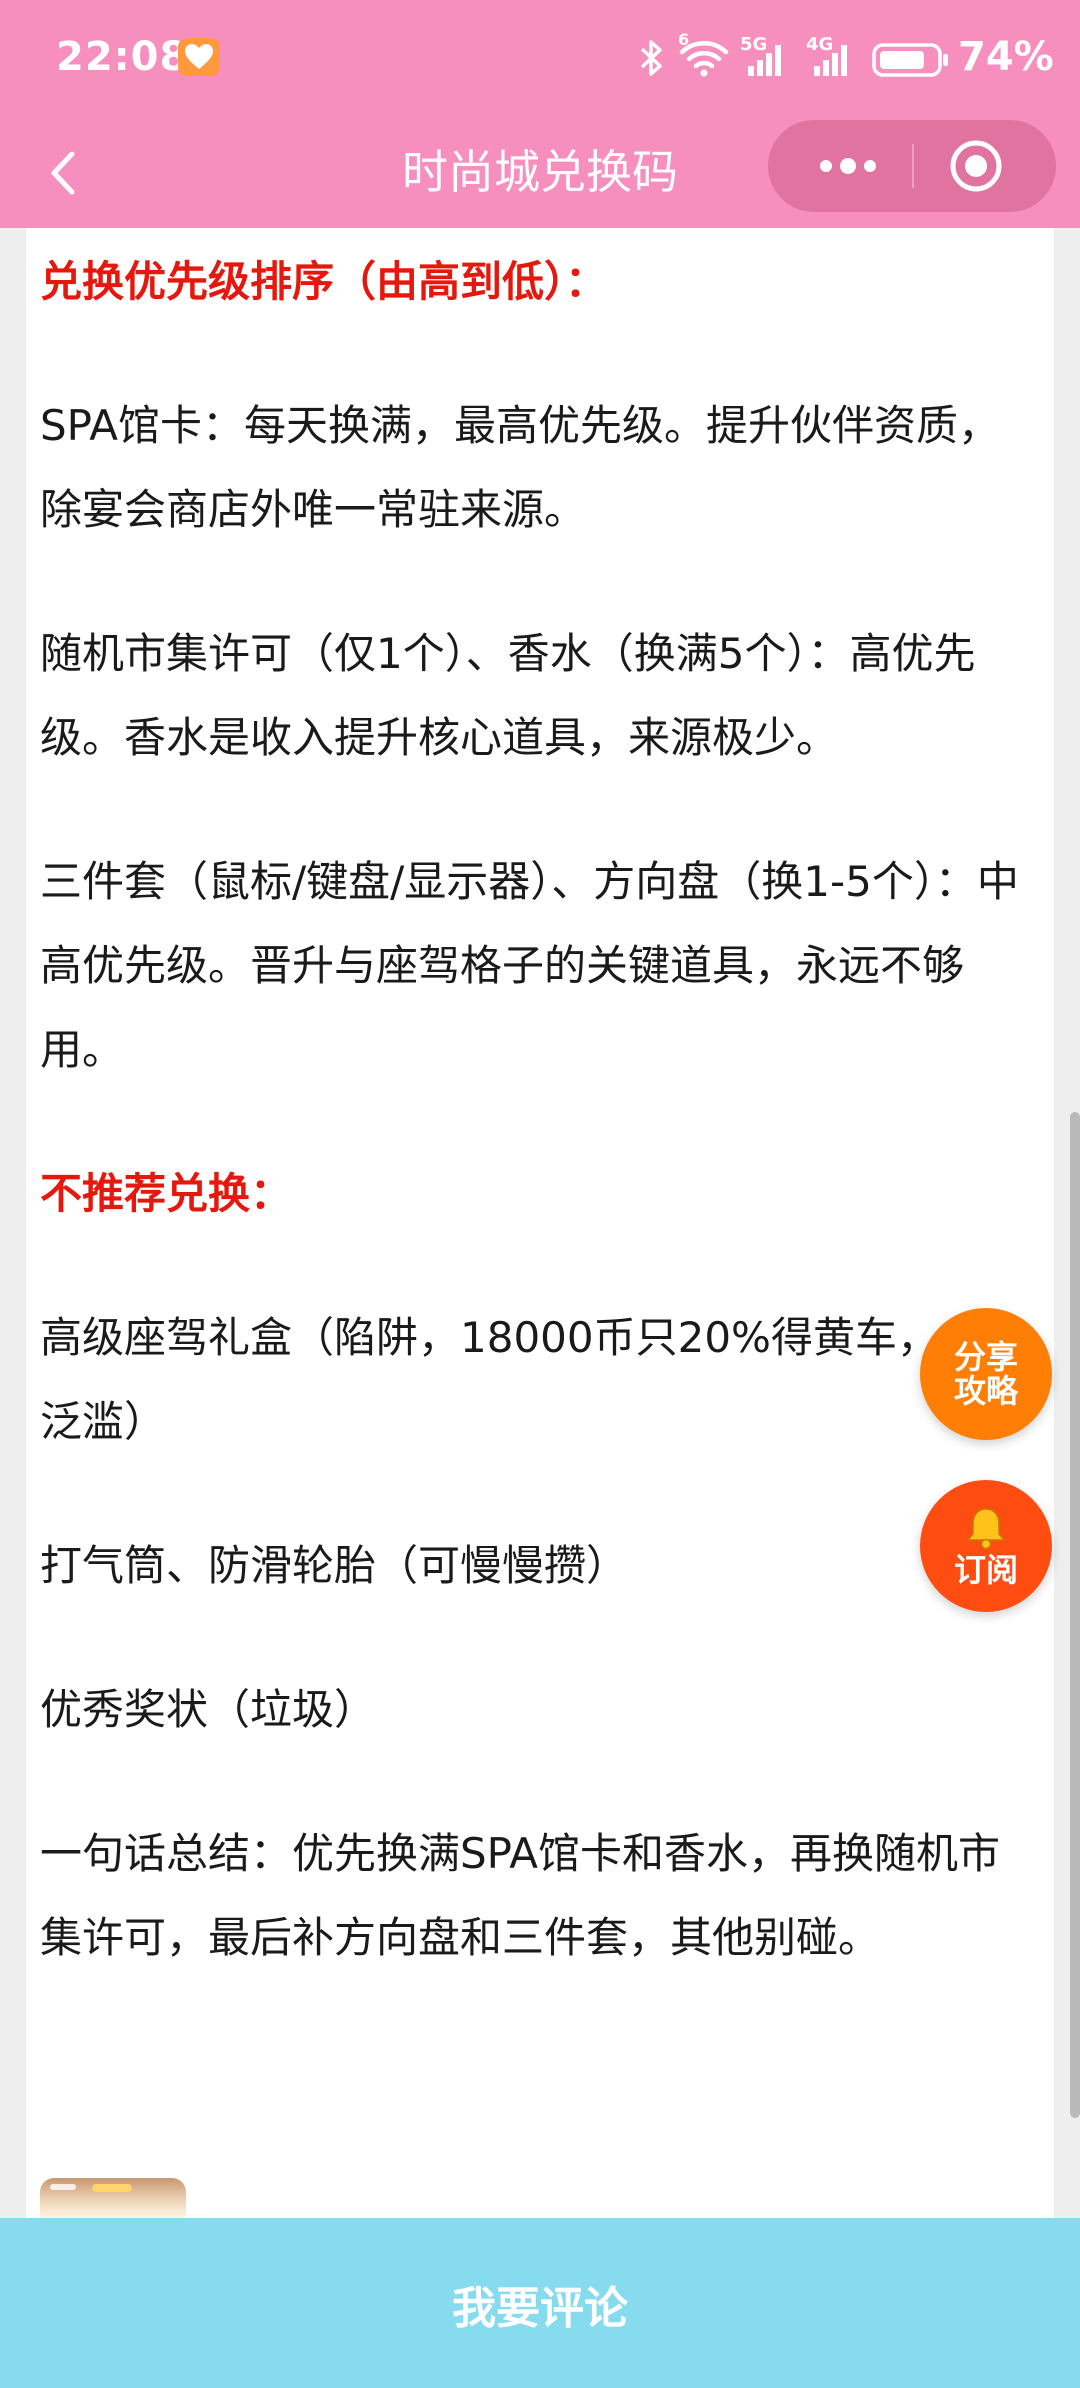  I want to click on target-close-icon, so click(976, 166).